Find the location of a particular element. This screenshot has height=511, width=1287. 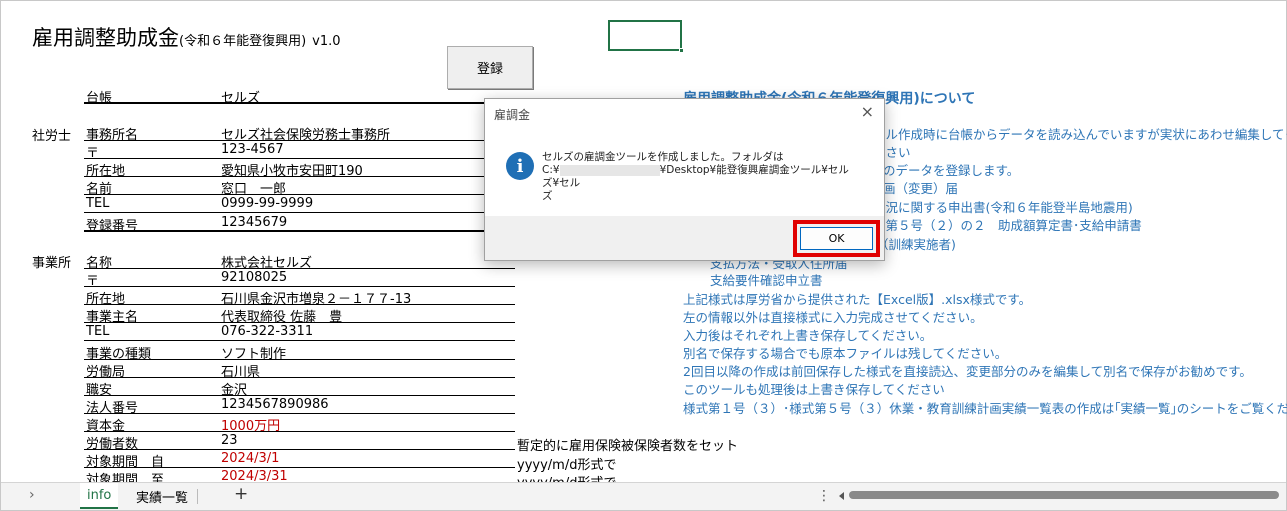

info-line: （訓練実施者) is located at coordinates (916, 244).